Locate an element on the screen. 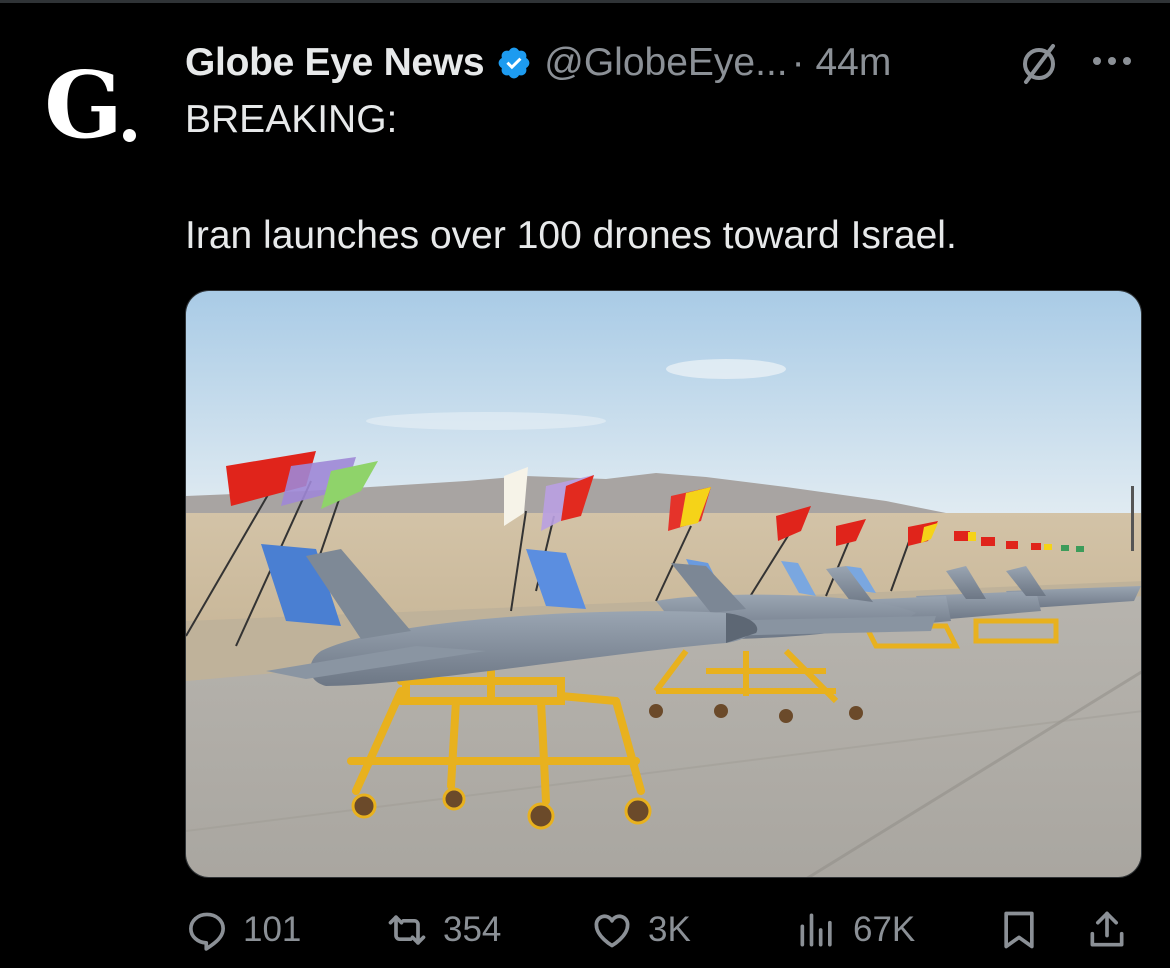  reply-icon is located at coordinates (207, 931).